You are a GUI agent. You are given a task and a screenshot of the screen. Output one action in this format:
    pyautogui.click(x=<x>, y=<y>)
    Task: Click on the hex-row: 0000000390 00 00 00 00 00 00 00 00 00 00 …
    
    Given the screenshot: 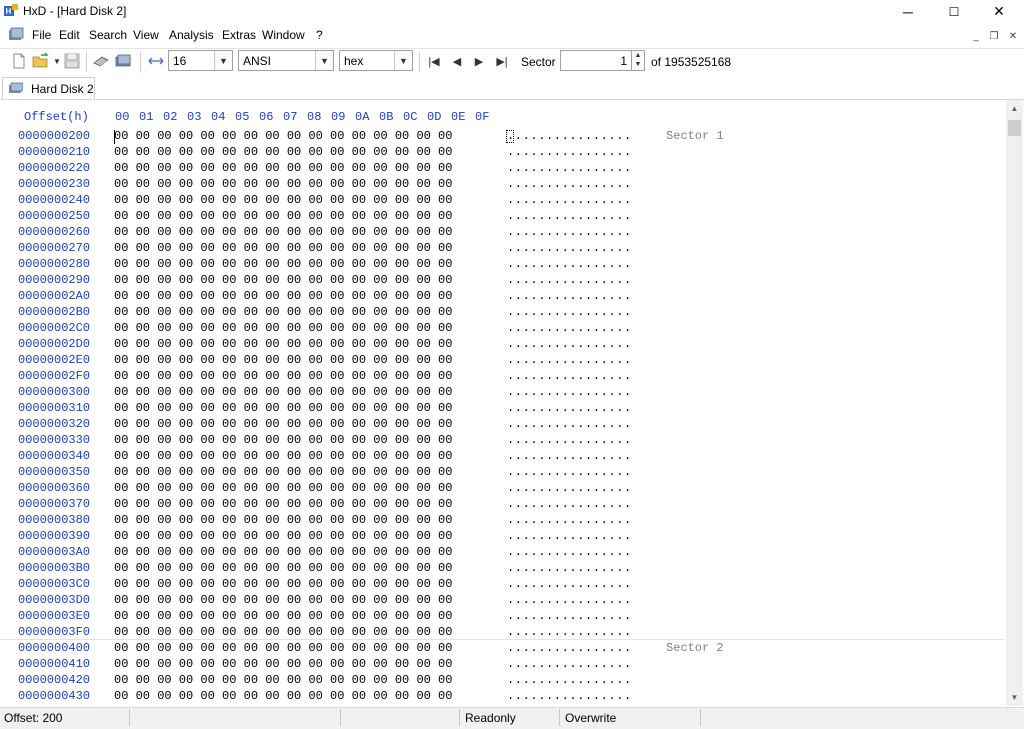 What is the action you would take?
    pyautogui.click(x=503, y=537)
    